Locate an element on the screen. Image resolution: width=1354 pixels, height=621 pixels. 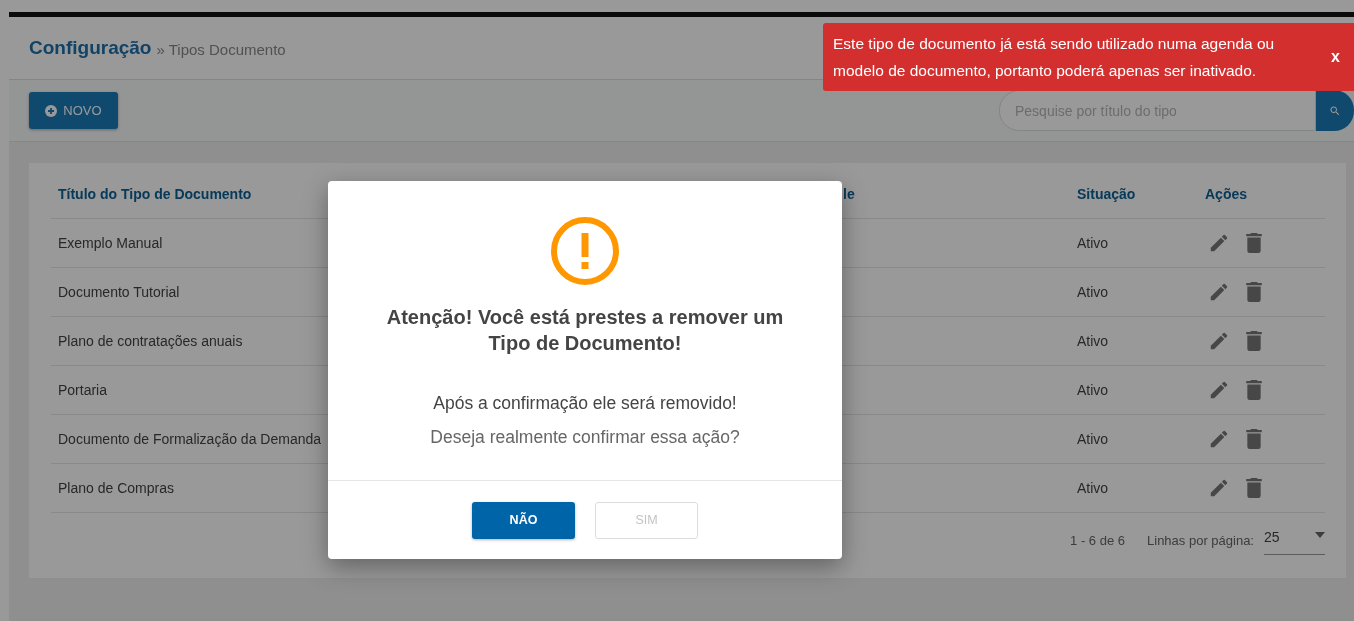
dialog-question: Deseja realmente confirmar essa ação? is located at coordinates (585, 437).